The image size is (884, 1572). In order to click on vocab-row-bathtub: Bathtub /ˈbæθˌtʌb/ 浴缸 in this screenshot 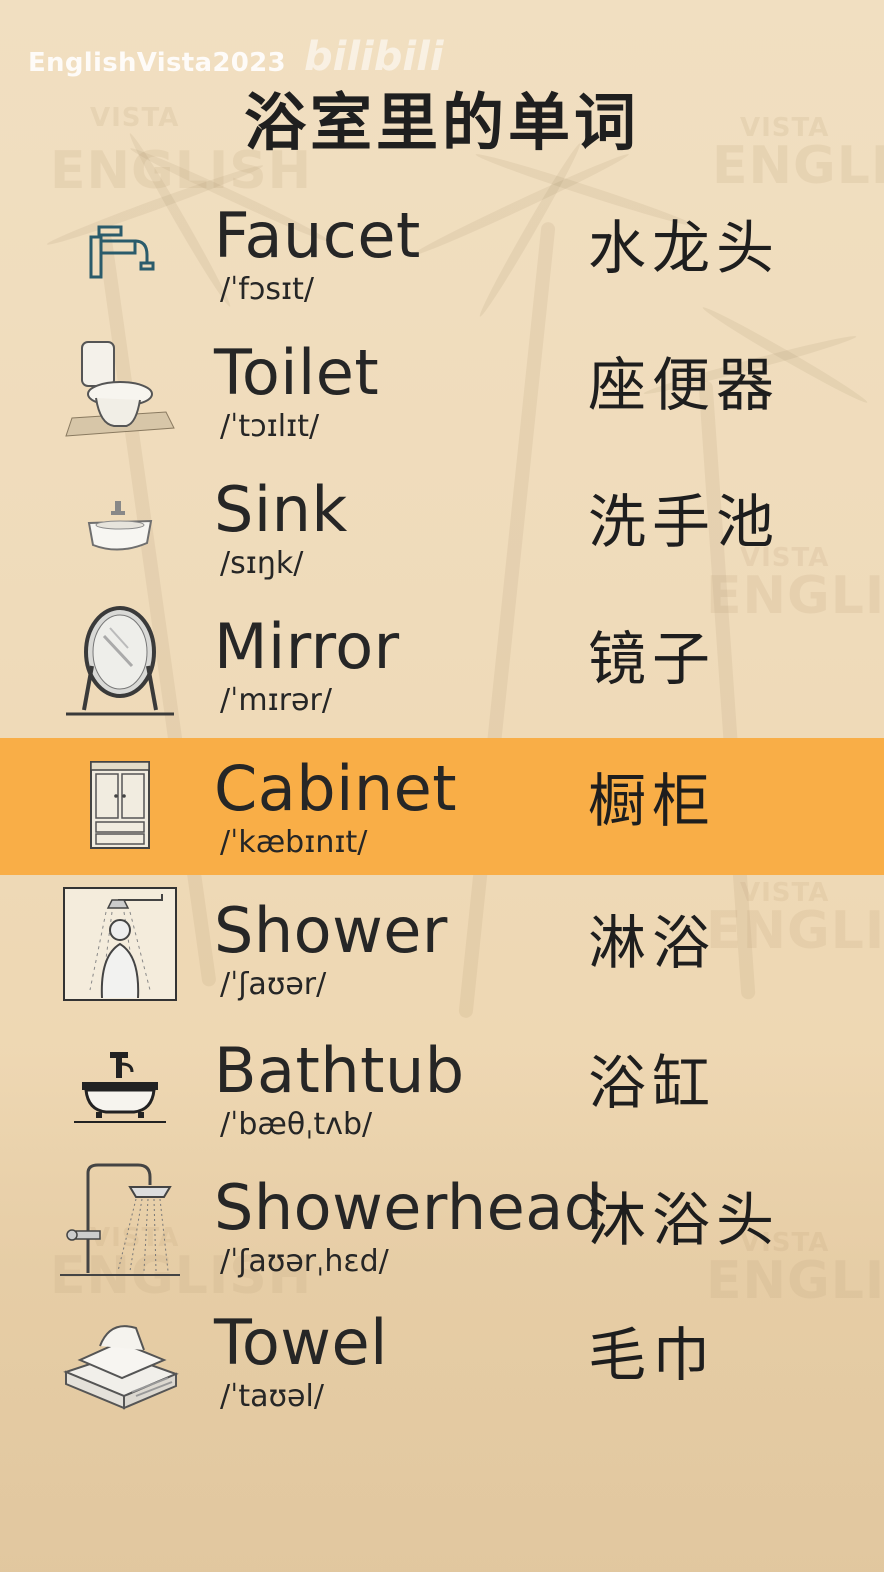, I will do `click(442, 1088)`.